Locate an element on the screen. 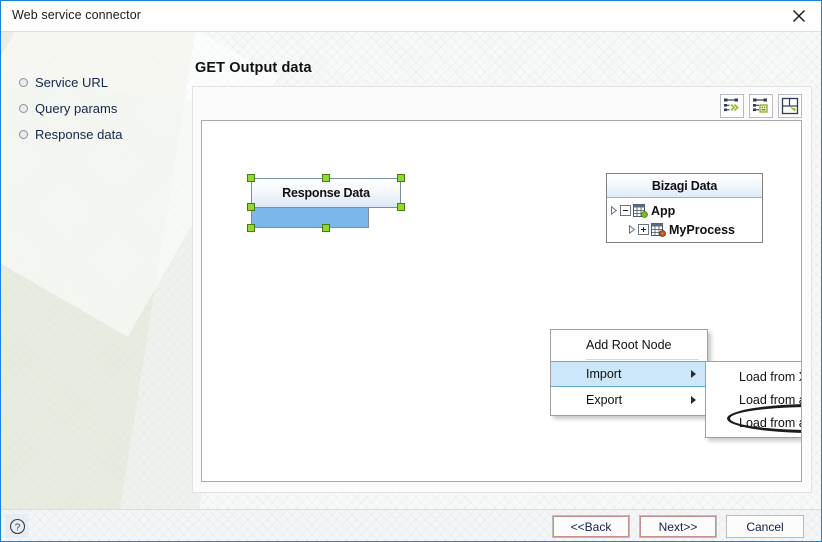 This screenshot has height=542, width=822. dialog-footer: ? <<Back Next>> Cancel is located at coordinates (411, 525).